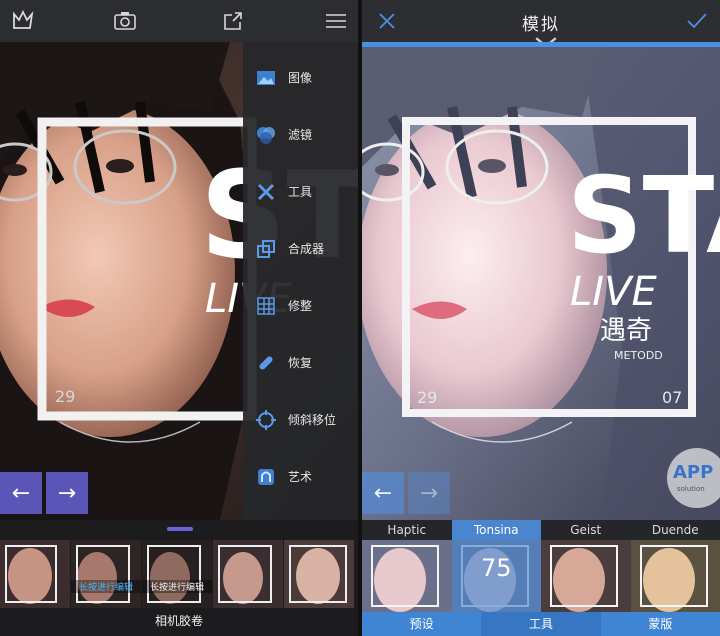 The height and width of the screenshot is (636, 720). I want to click on camera-icon, so click(125, 21).